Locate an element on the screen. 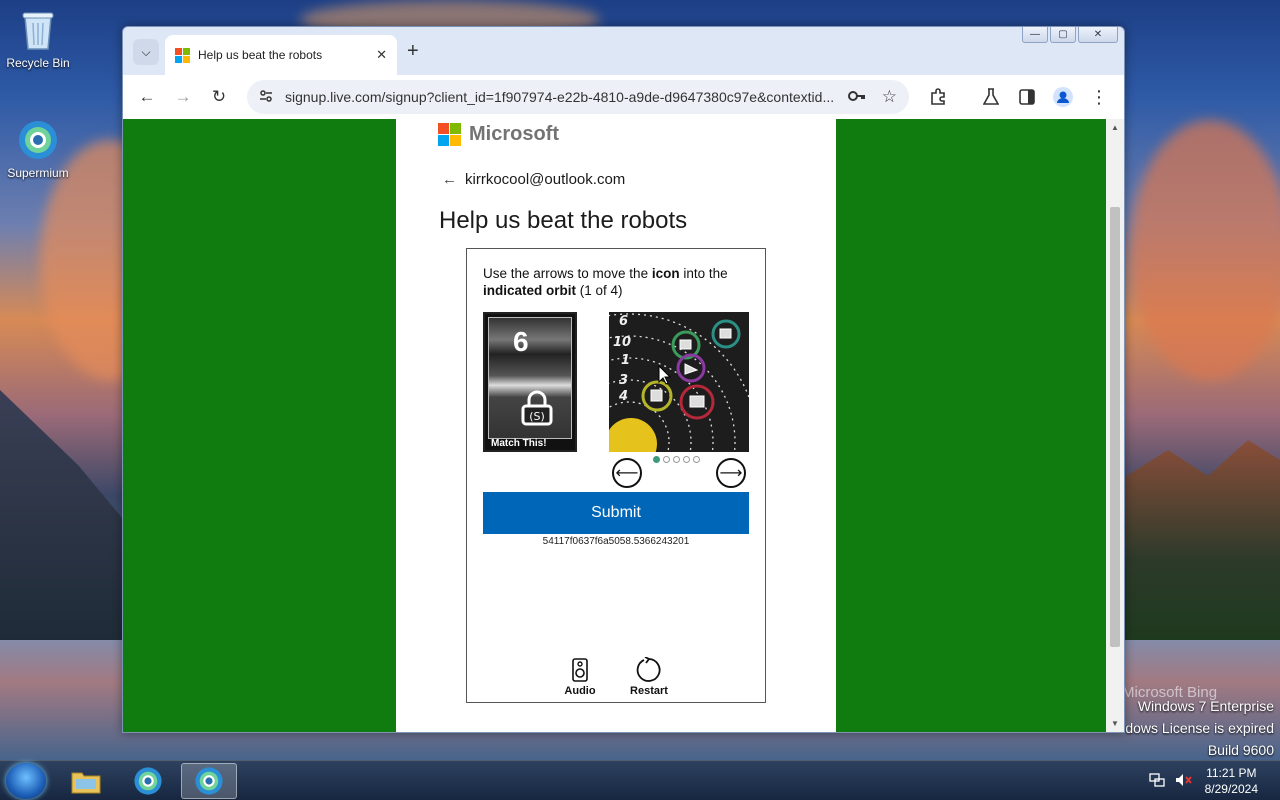  email-text: kirrkocool@outlook.com is located at coordinates (545, 179).